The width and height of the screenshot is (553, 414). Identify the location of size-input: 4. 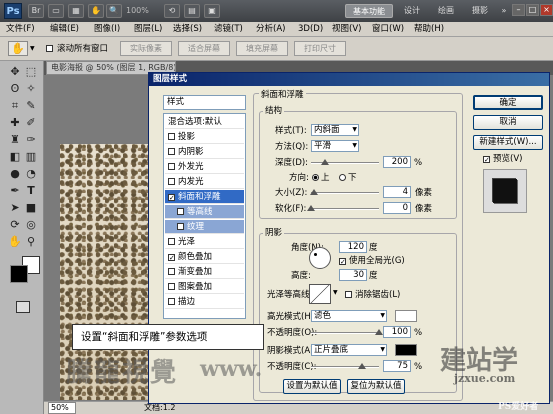
(397, 192).